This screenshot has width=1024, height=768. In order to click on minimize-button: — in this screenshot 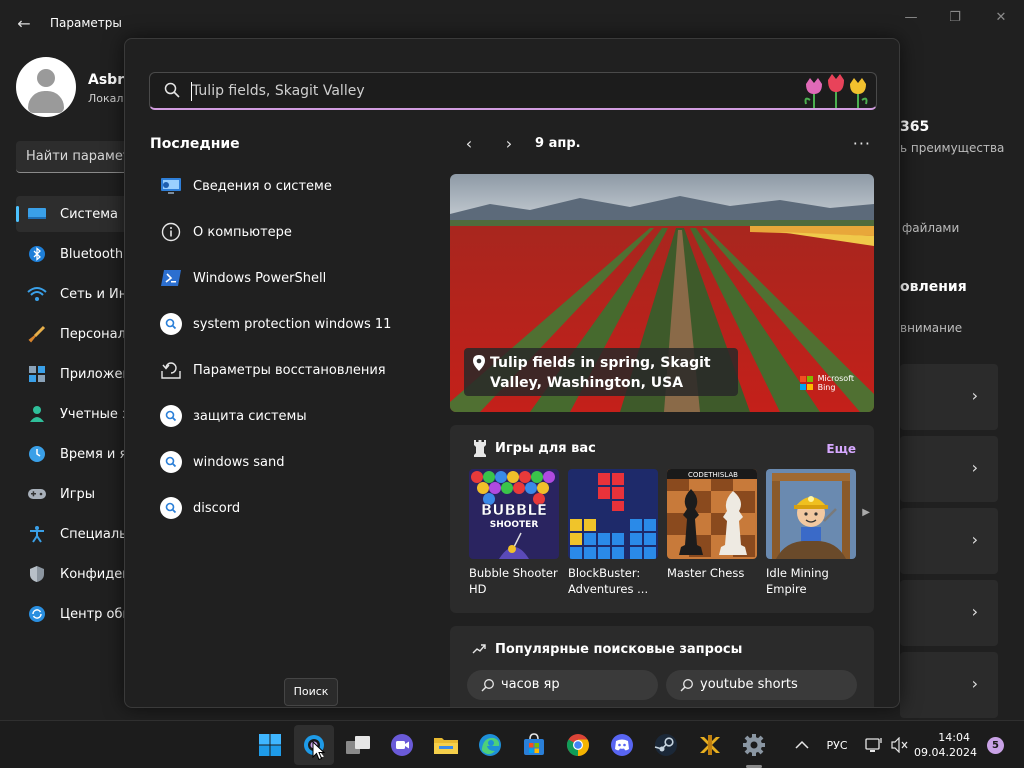, I will do `click(911, 18)`.